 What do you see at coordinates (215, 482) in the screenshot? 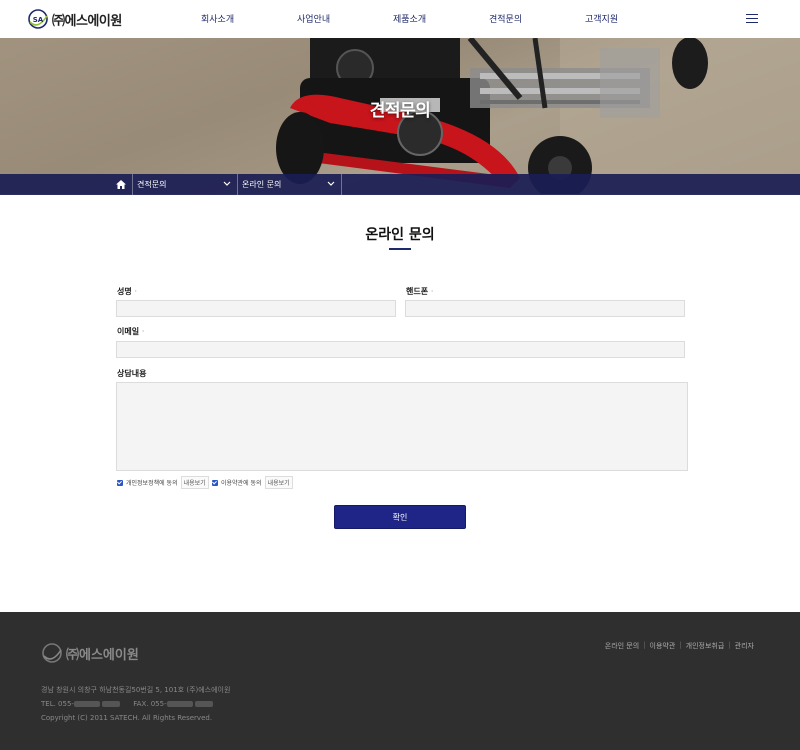
I see `terms-checkbox` at bounding box center [215, 482].